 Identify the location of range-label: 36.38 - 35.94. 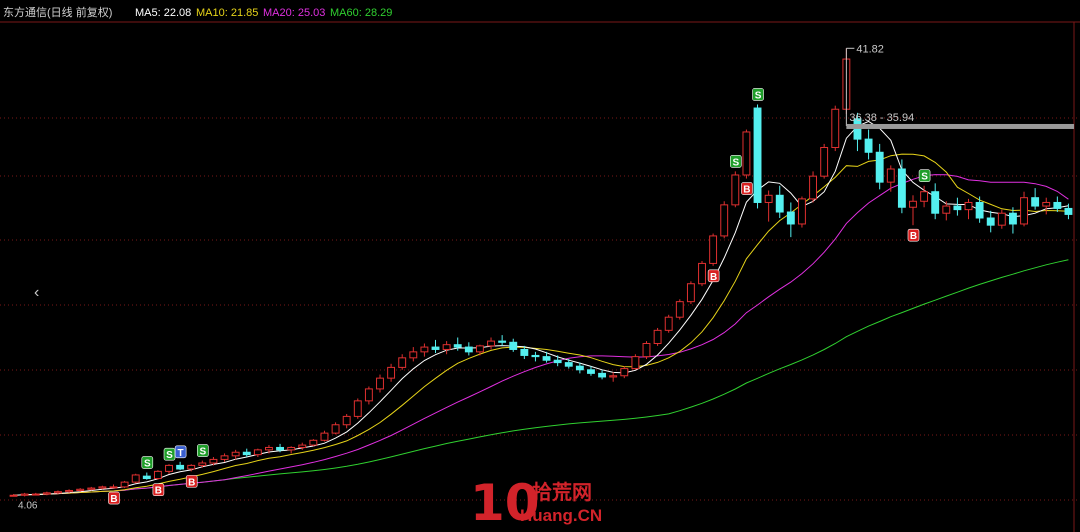
(881, 118).